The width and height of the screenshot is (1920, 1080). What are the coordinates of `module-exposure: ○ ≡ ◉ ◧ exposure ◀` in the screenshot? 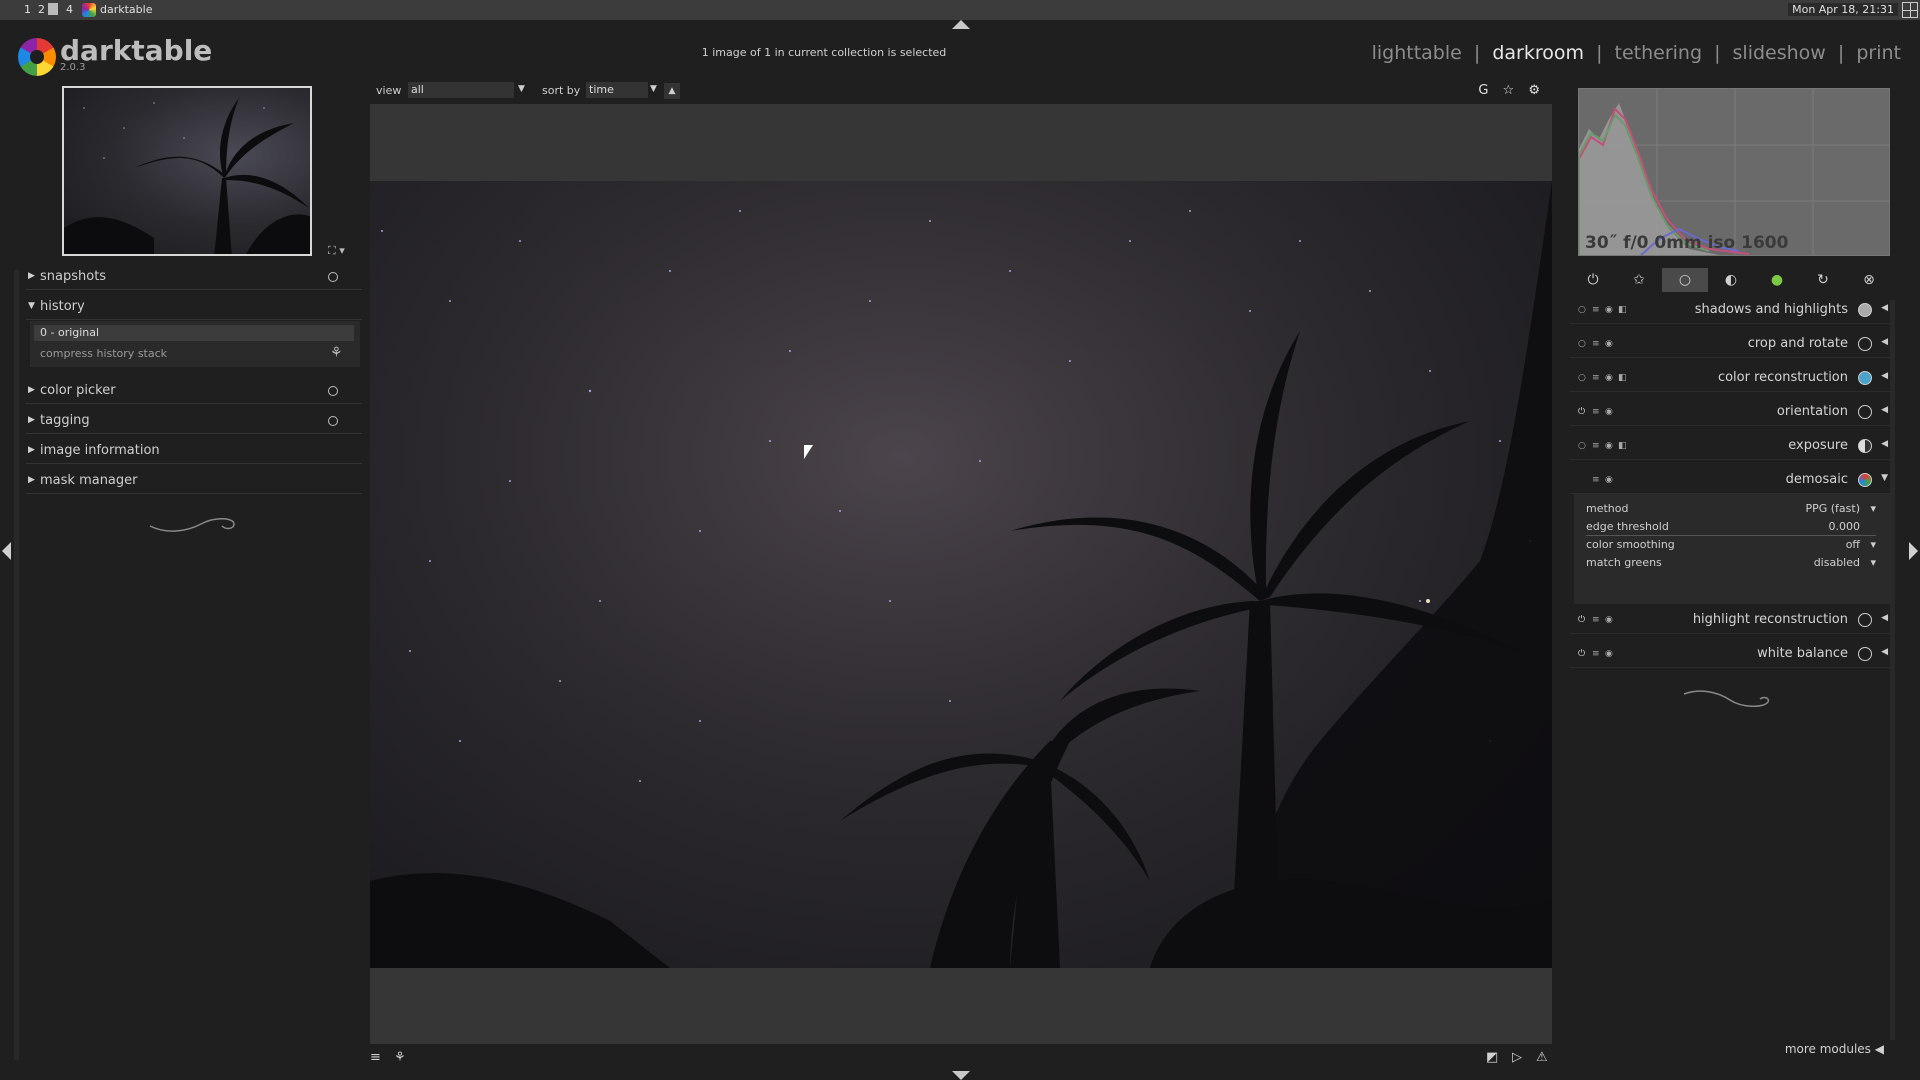 It's located at (1731, 446).